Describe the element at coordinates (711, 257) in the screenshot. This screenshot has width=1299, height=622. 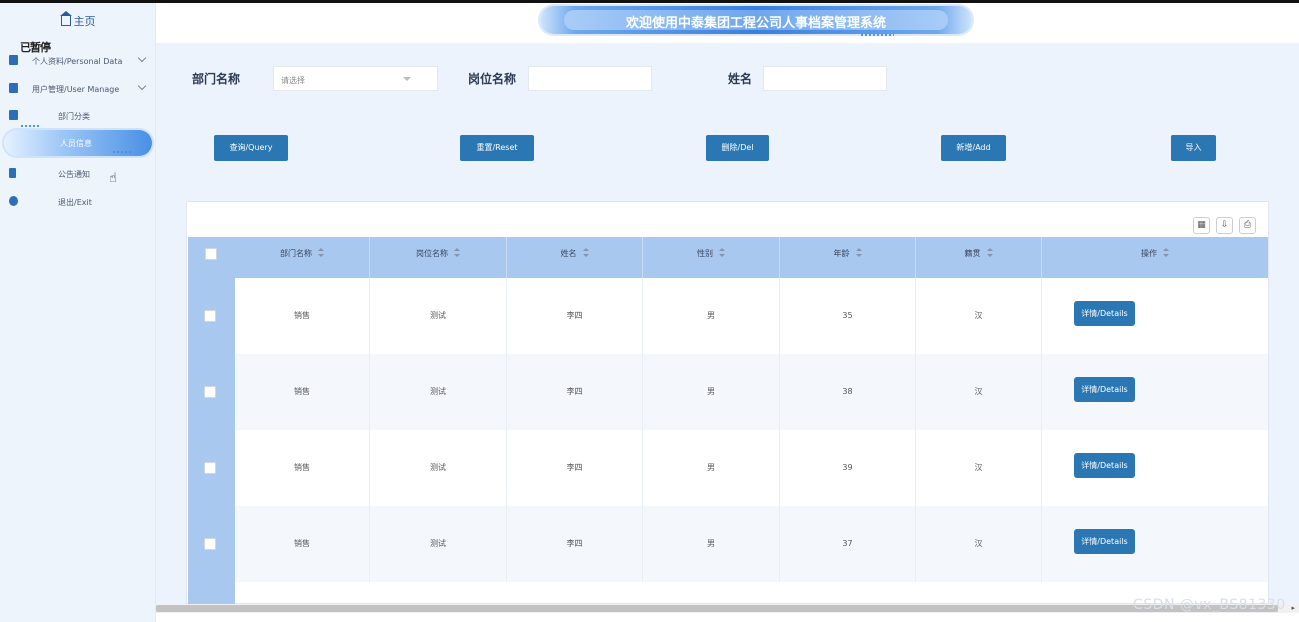
I see `column-header-gender: 性别` at that location.